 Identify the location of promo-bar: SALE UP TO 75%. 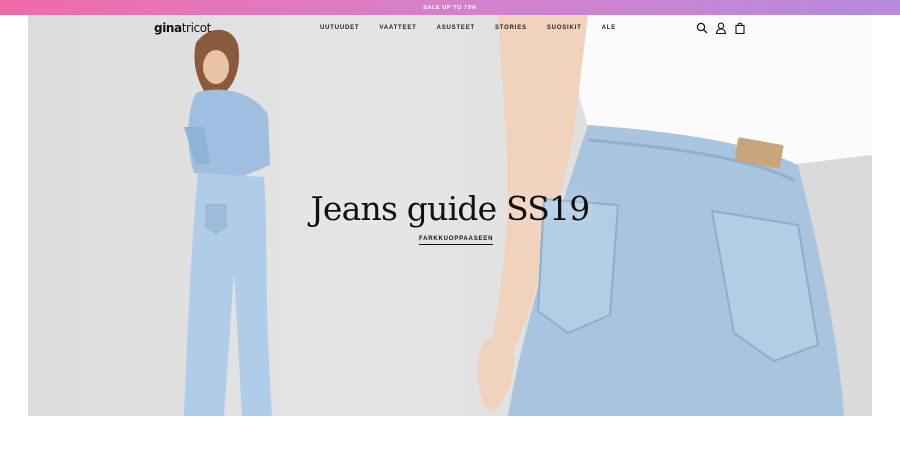
(450, 7).